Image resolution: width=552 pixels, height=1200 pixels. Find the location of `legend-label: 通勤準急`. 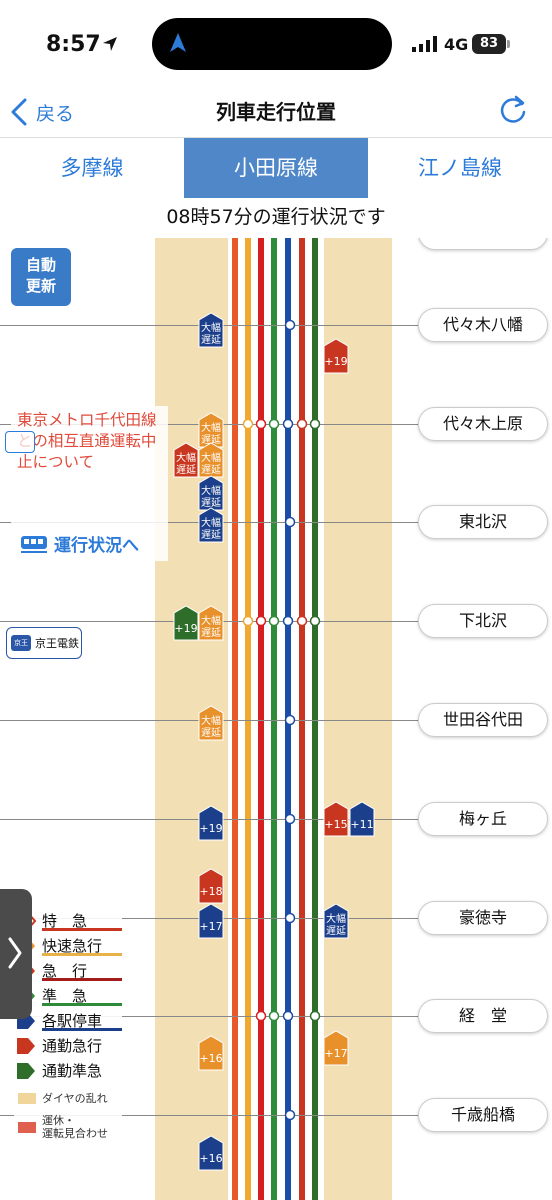

legend-label: 通勤準急 is located at coordinates (72, 1071).